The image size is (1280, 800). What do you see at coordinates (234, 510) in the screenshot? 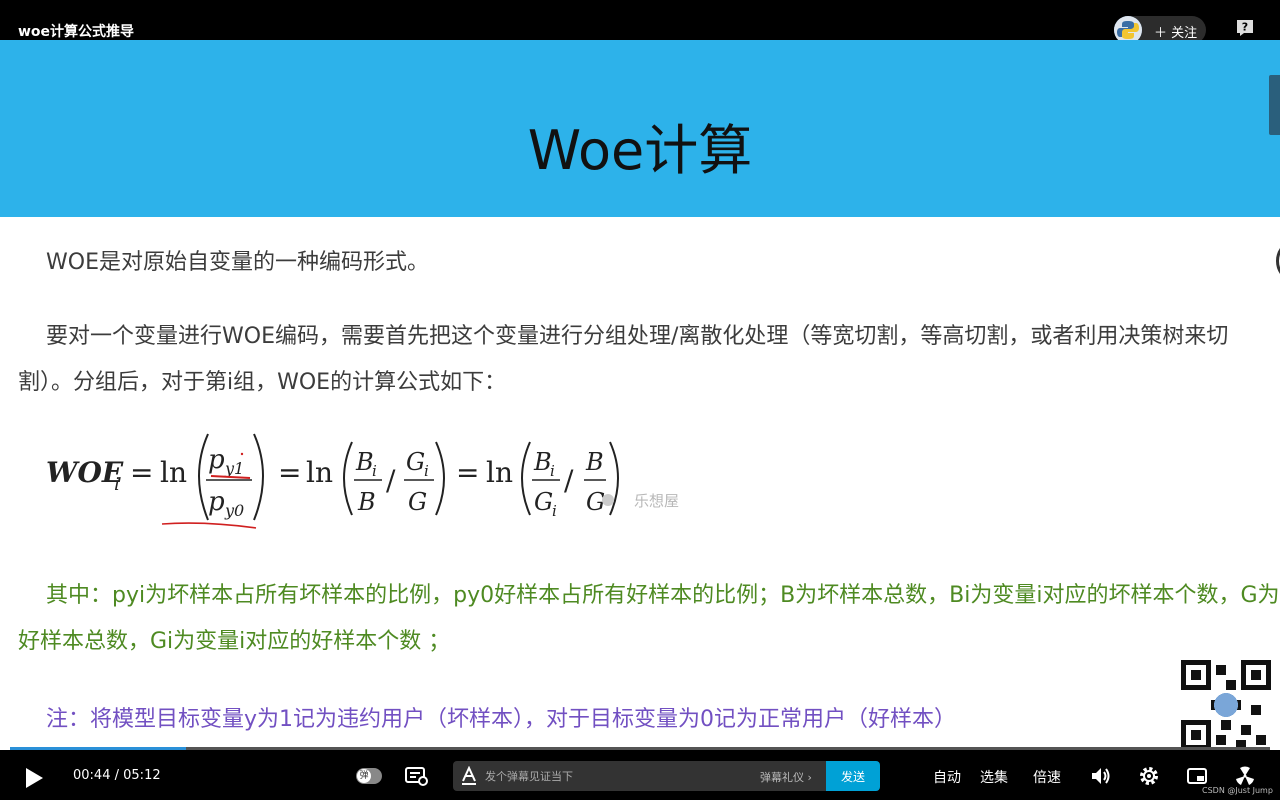
I see `frac1-den-sub: y0` at bounding box center [234, 510].